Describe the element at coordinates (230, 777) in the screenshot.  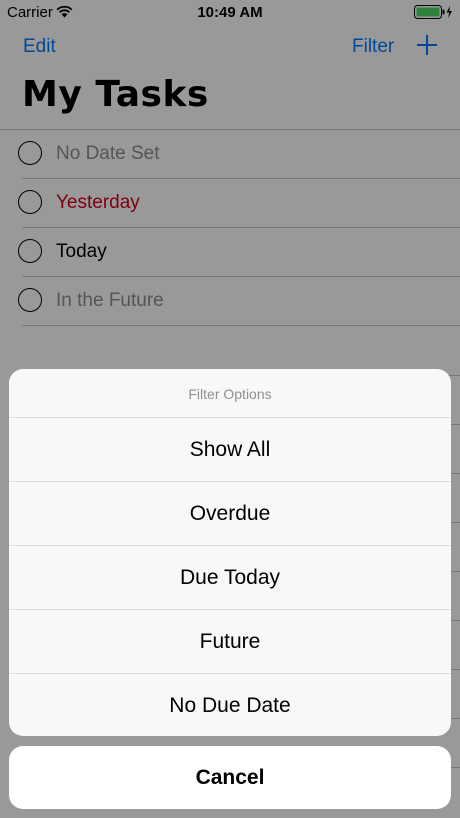
I see `cancel-button: Cancel` at that location.